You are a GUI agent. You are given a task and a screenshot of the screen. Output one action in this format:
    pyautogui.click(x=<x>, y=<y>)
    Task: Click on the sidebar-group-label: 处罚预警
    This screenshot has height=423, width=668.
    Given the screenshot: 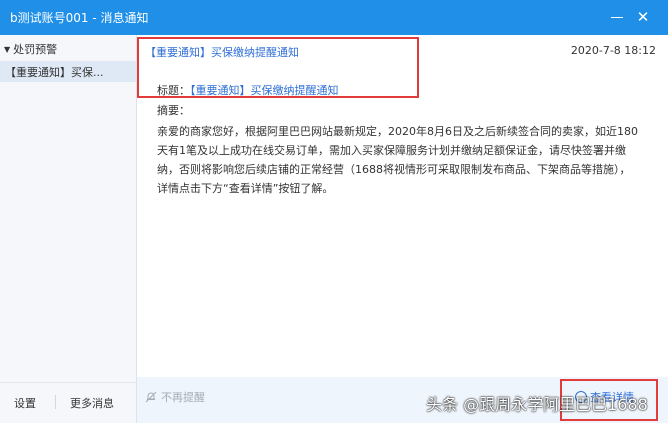 What is the action you would take?
    pyautogui.click(x=35, y=49)
    